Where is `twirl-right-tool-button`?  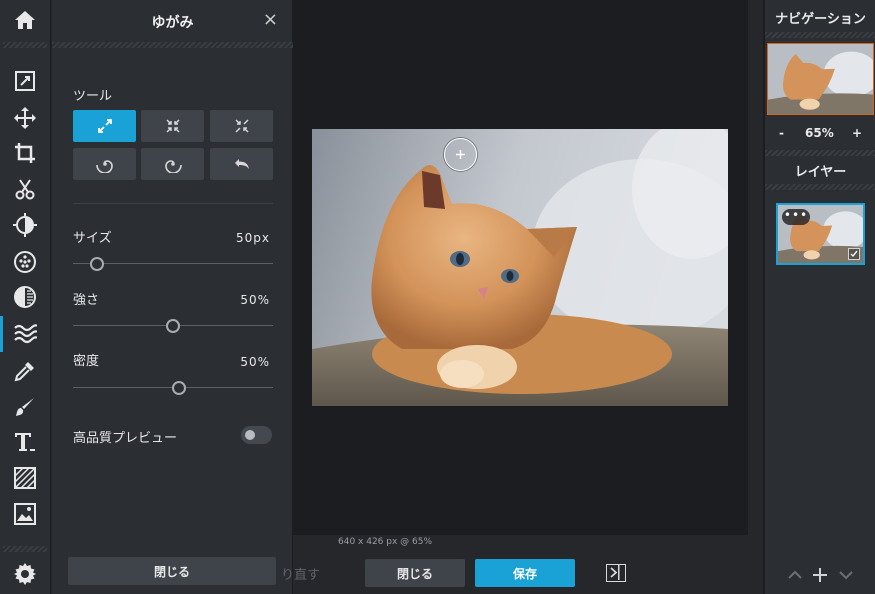
twirl-right-tool-button is located at coordinates (172, 164).